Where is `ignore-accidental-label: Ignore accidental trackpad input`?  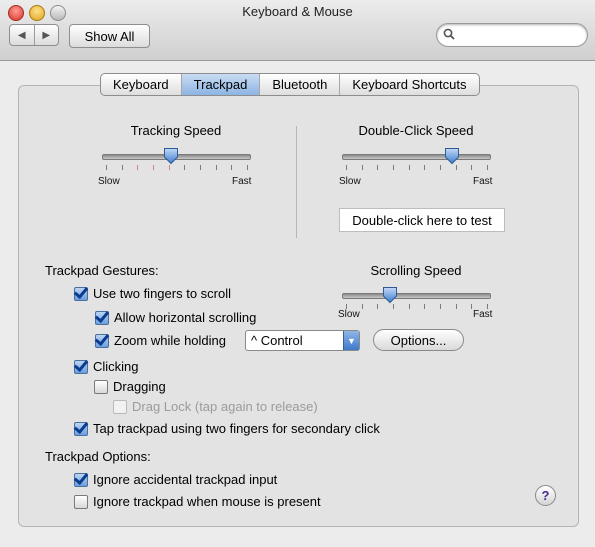 ignore-accidental-label: Ignore accidental trackpad input is located at coordinates (185, 479).